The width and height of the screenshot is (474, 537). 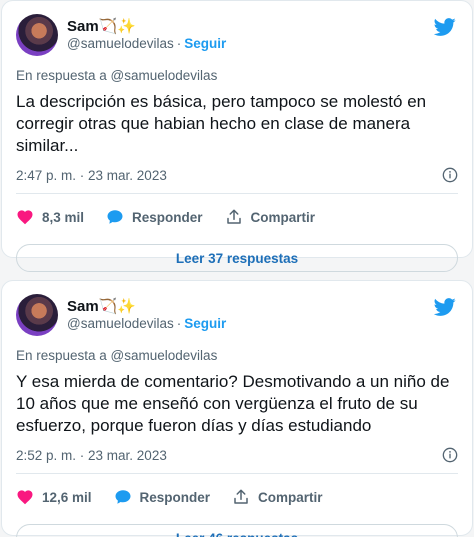 I want to click on like-button: 12,6 mil, so click(x=54, y=497).